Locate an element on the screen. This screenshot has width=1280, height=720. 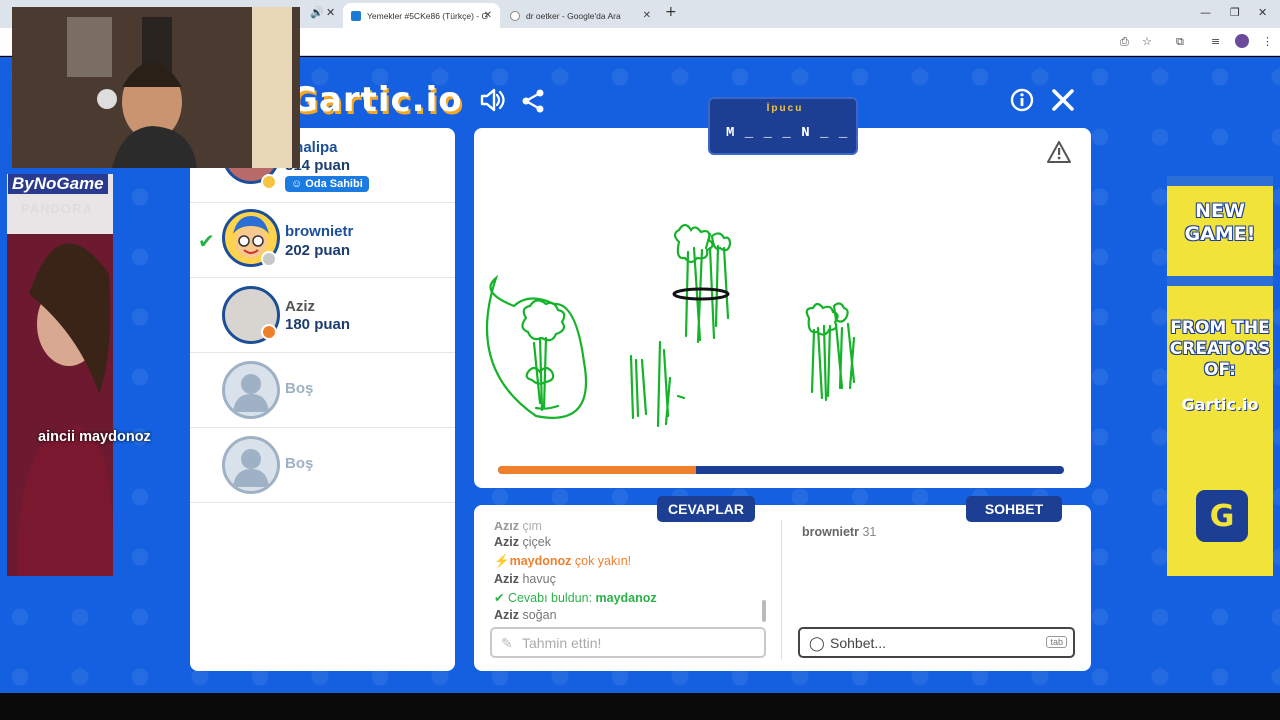
share-icon is located at coordinates (533, 104).